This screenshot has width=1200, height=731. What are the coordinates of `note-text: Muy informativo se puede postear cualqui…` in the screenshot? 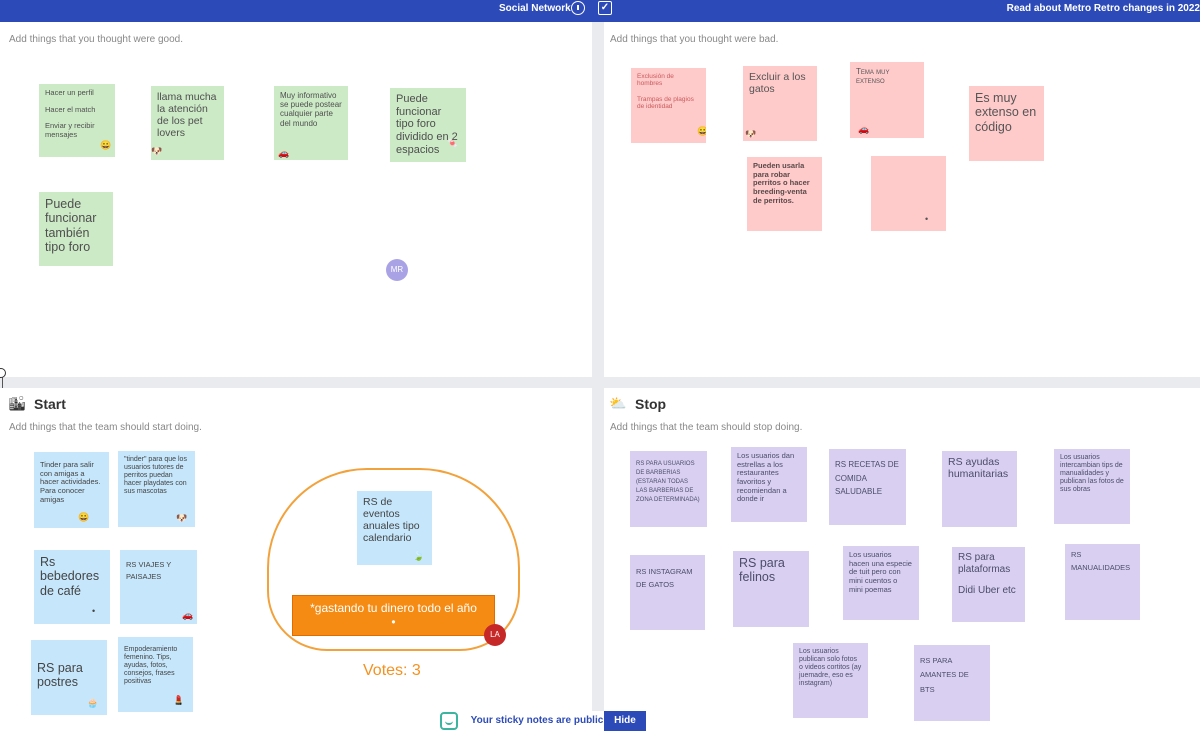 It's located at (311, 109).